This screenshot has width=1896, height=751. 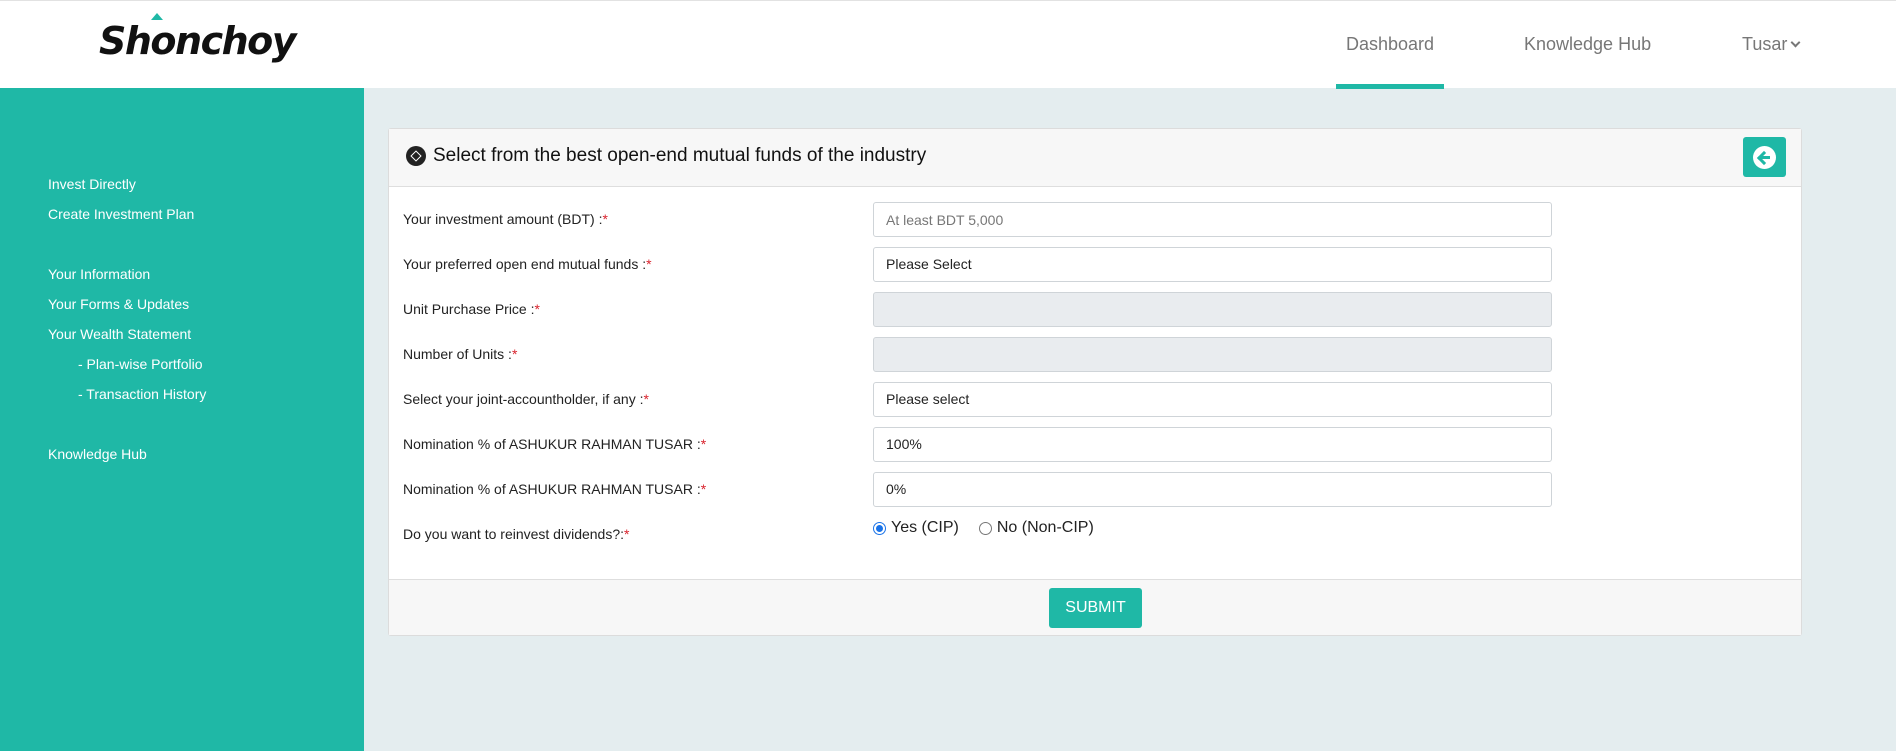 What do you see at coordinates (948, 44) in the screenshot?
I see `top-navbar: Shonchoy Dashboard Knowledge Hub Tusar` at bounding box center [948, 44].